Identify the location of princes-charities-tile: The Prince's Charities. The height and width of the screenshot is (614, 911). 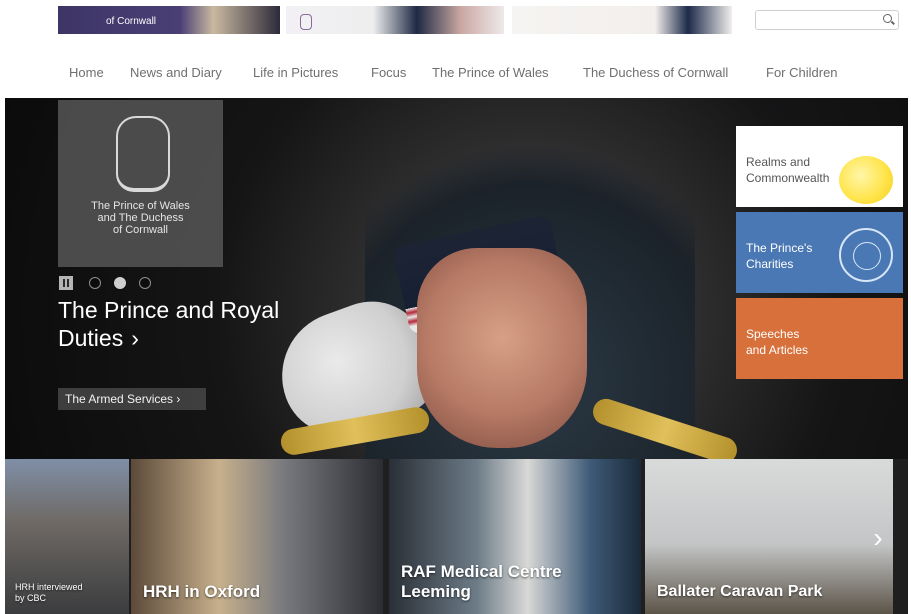
(819, 252).